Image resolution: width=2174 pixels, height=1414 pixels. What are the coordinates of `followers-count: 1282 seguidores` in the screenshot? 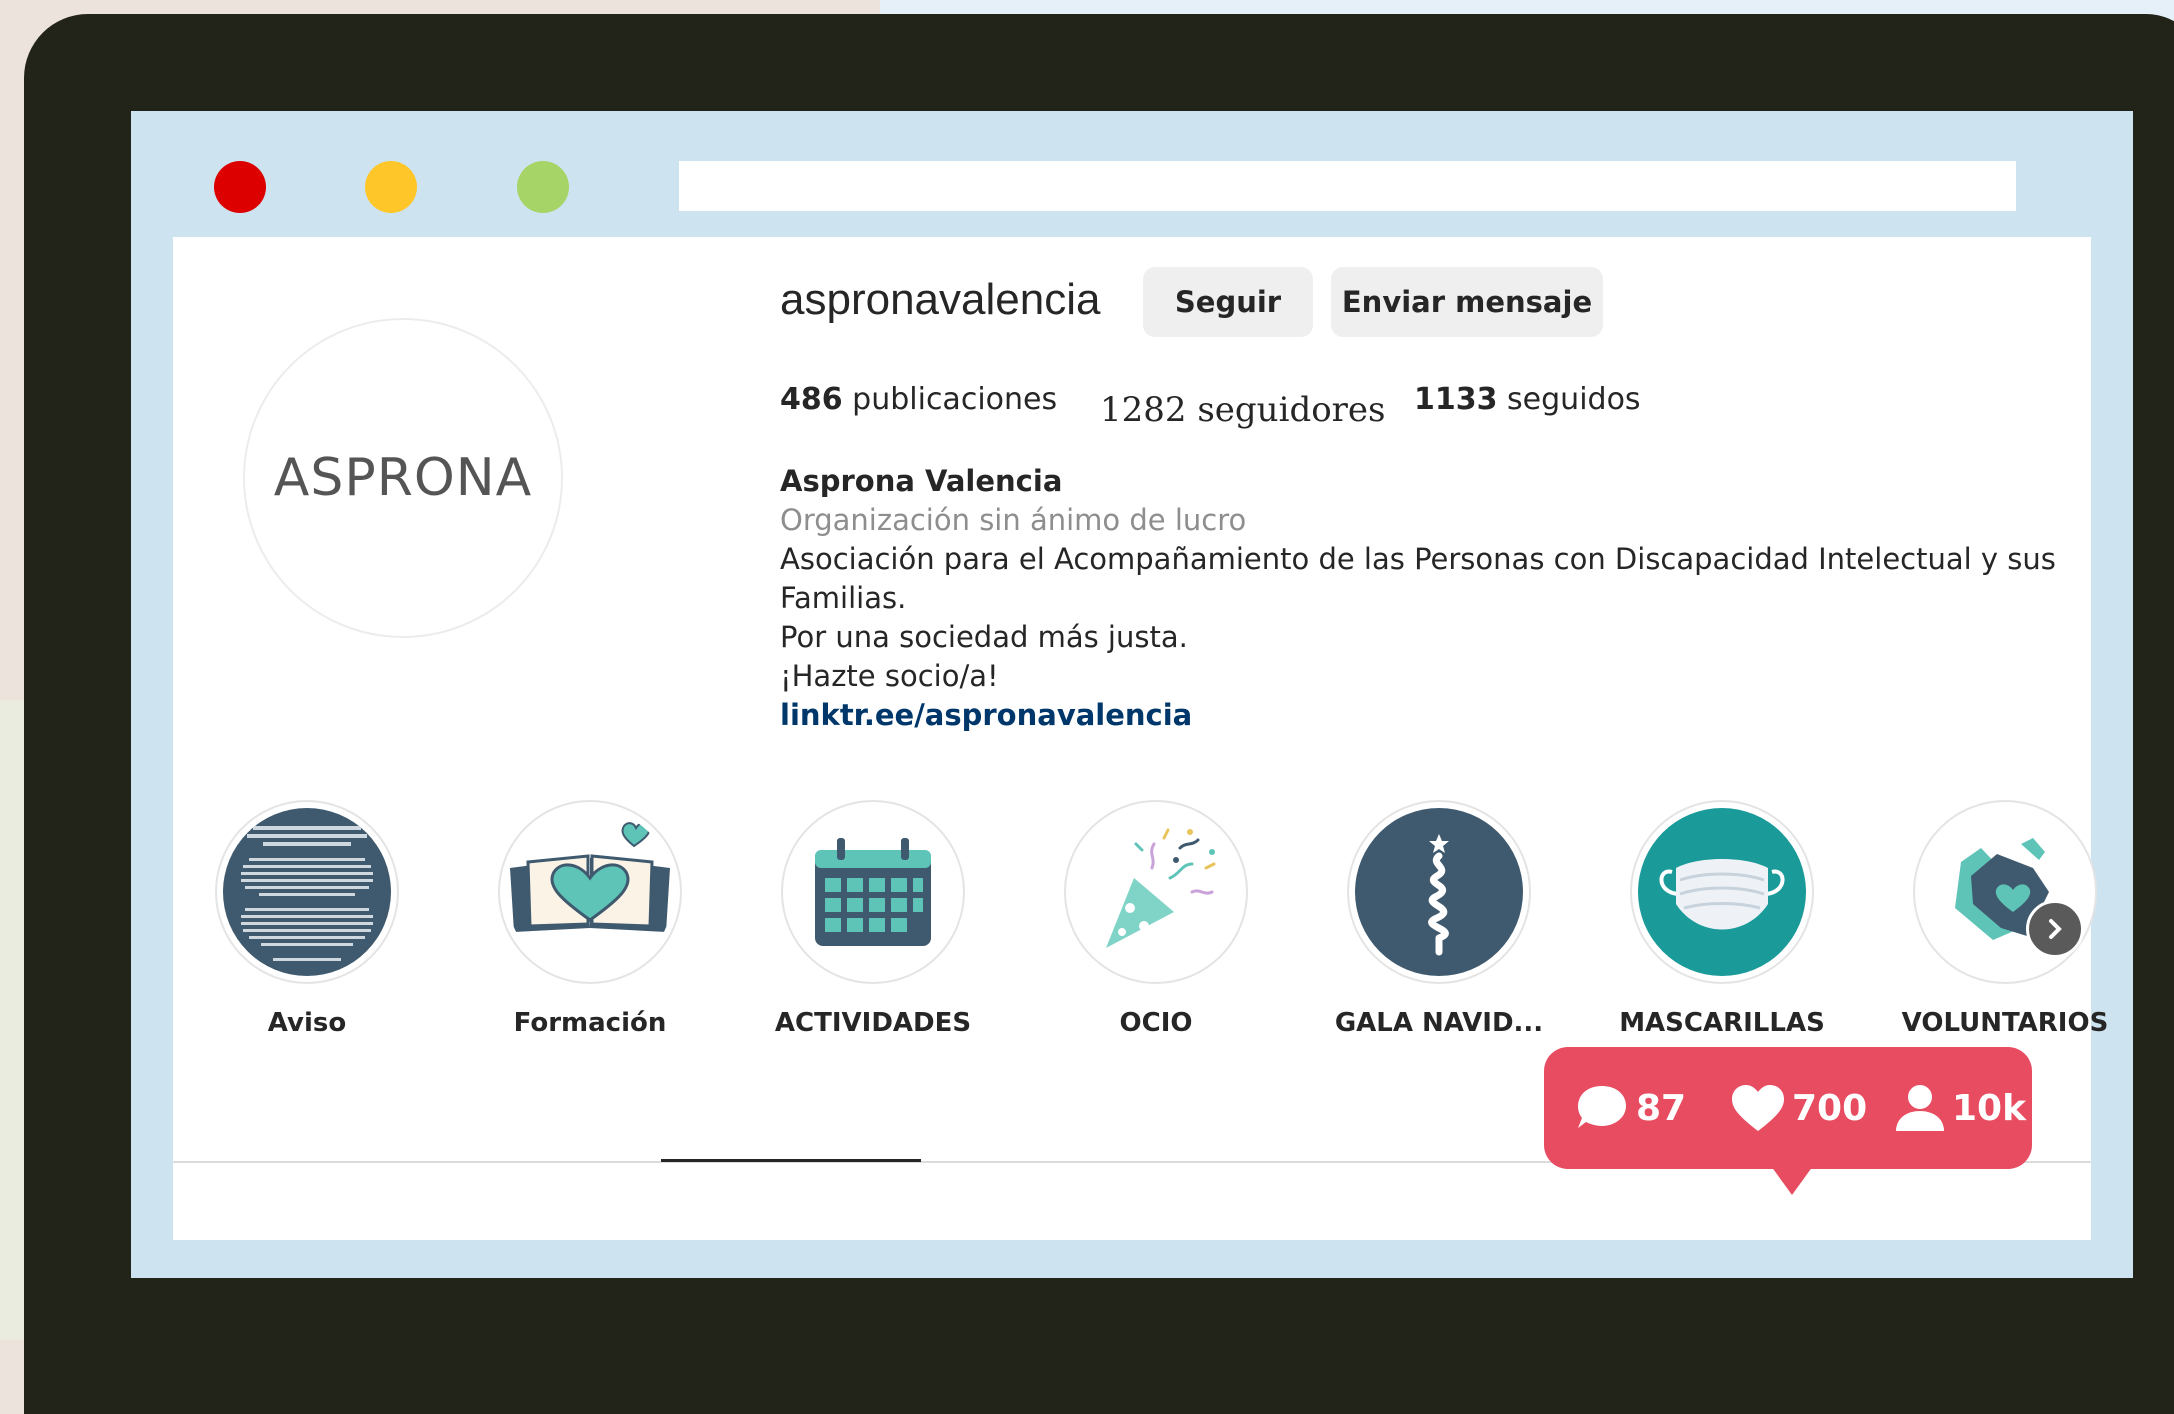 It's located at (1243, 410).